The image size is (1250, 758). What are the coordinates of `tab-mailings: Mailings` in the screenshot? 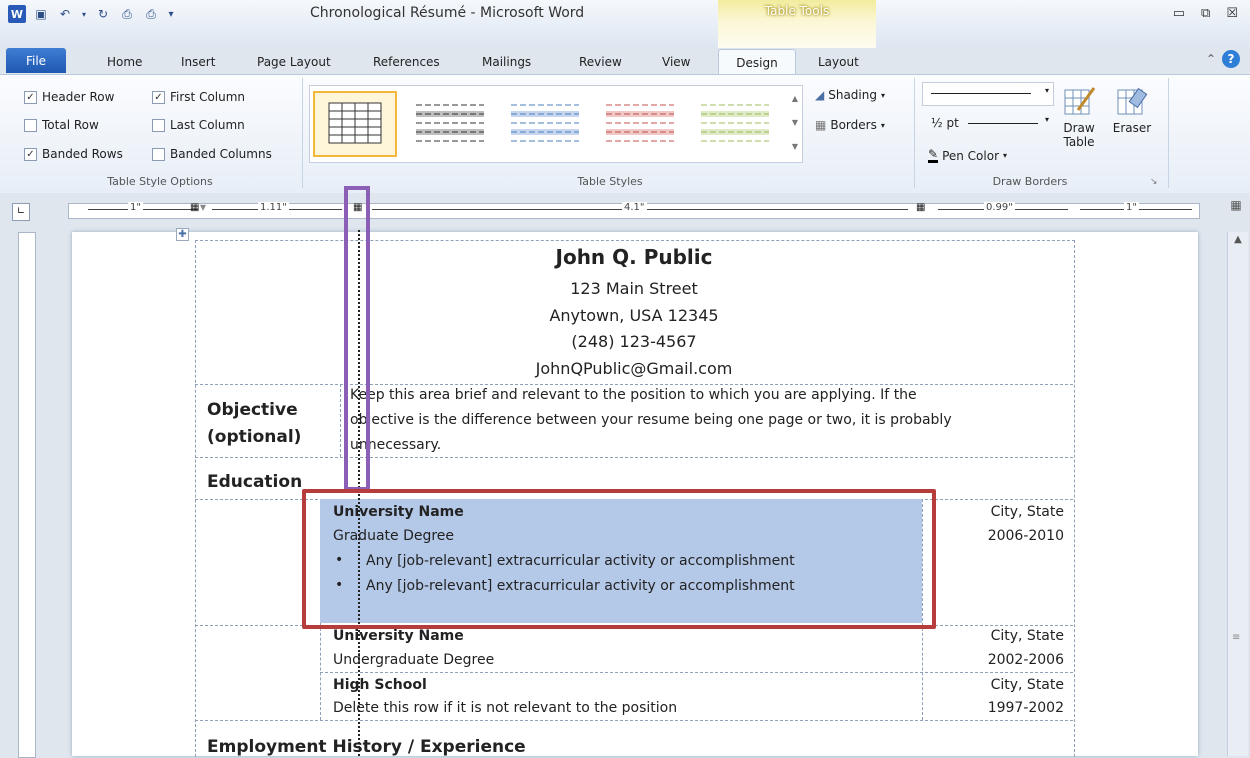 It's located at (506, 62).